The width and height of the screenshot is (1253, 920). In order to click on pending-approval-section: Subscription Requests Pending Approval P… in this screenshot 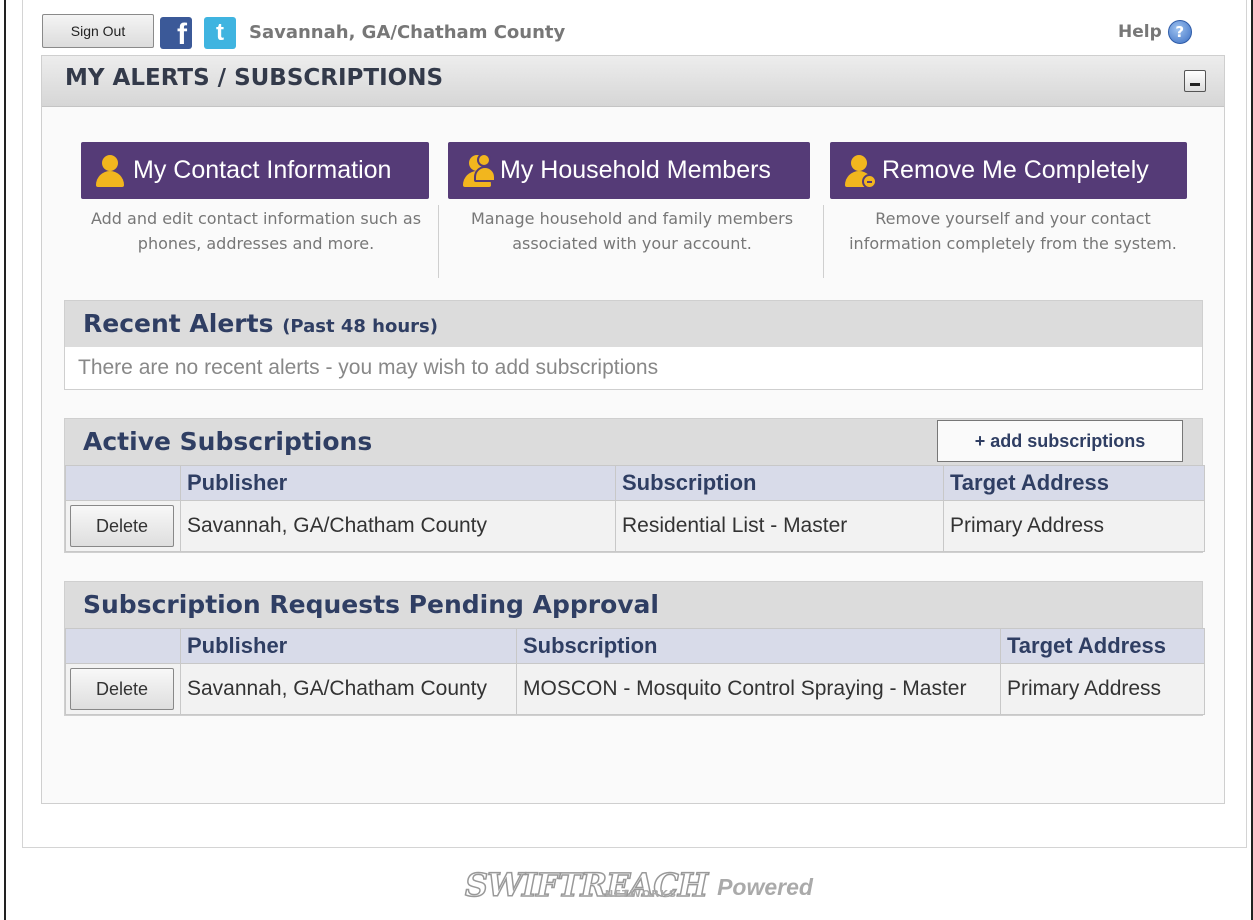, I will do `click(634, 648)`.